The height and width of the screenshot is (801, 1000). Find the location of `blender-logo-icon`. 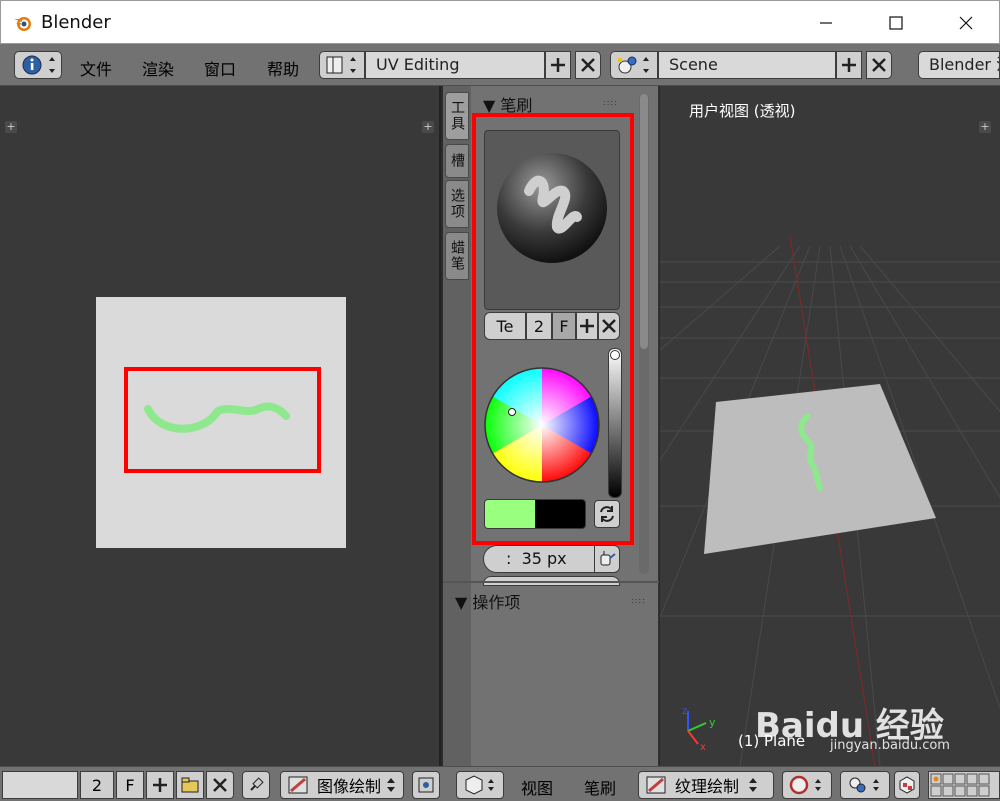

blender-logo-icon is located at coordinates (22, 24).